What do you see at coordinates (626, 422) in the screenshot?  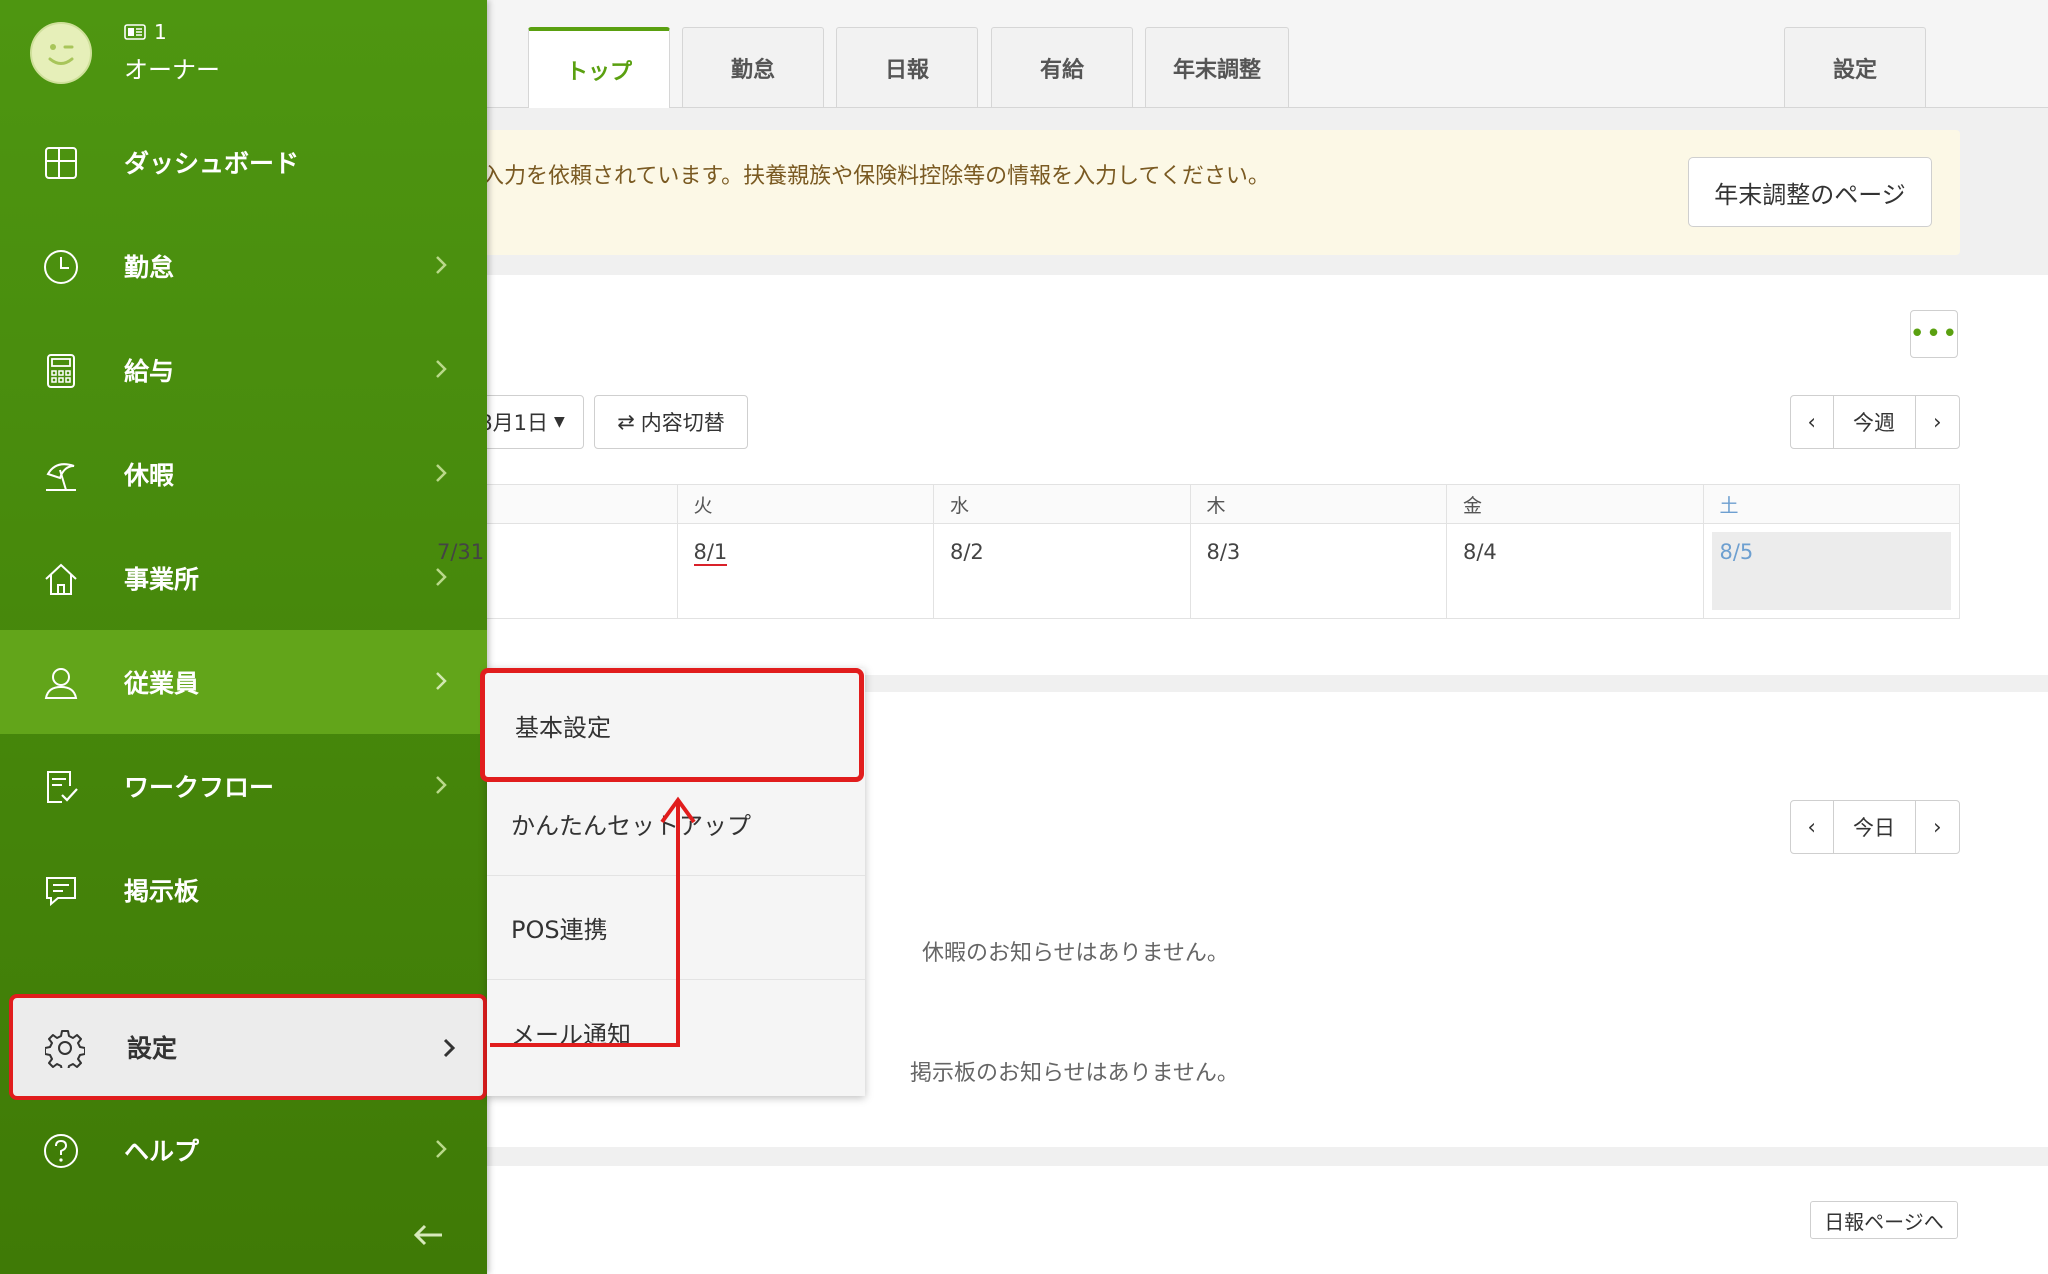 I see `swap-arrows-icon: ⇄` at bounding box center [626, 422].